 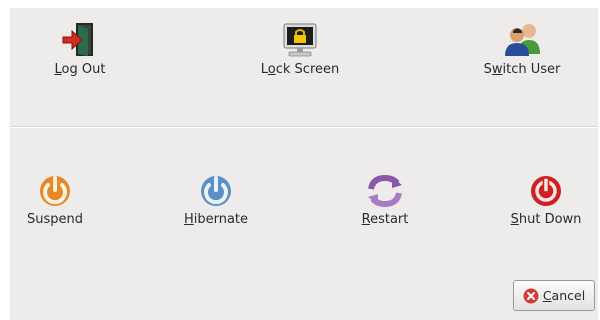 I want to click on shut-down-mnemonic: S, so click(x=514, y=219).